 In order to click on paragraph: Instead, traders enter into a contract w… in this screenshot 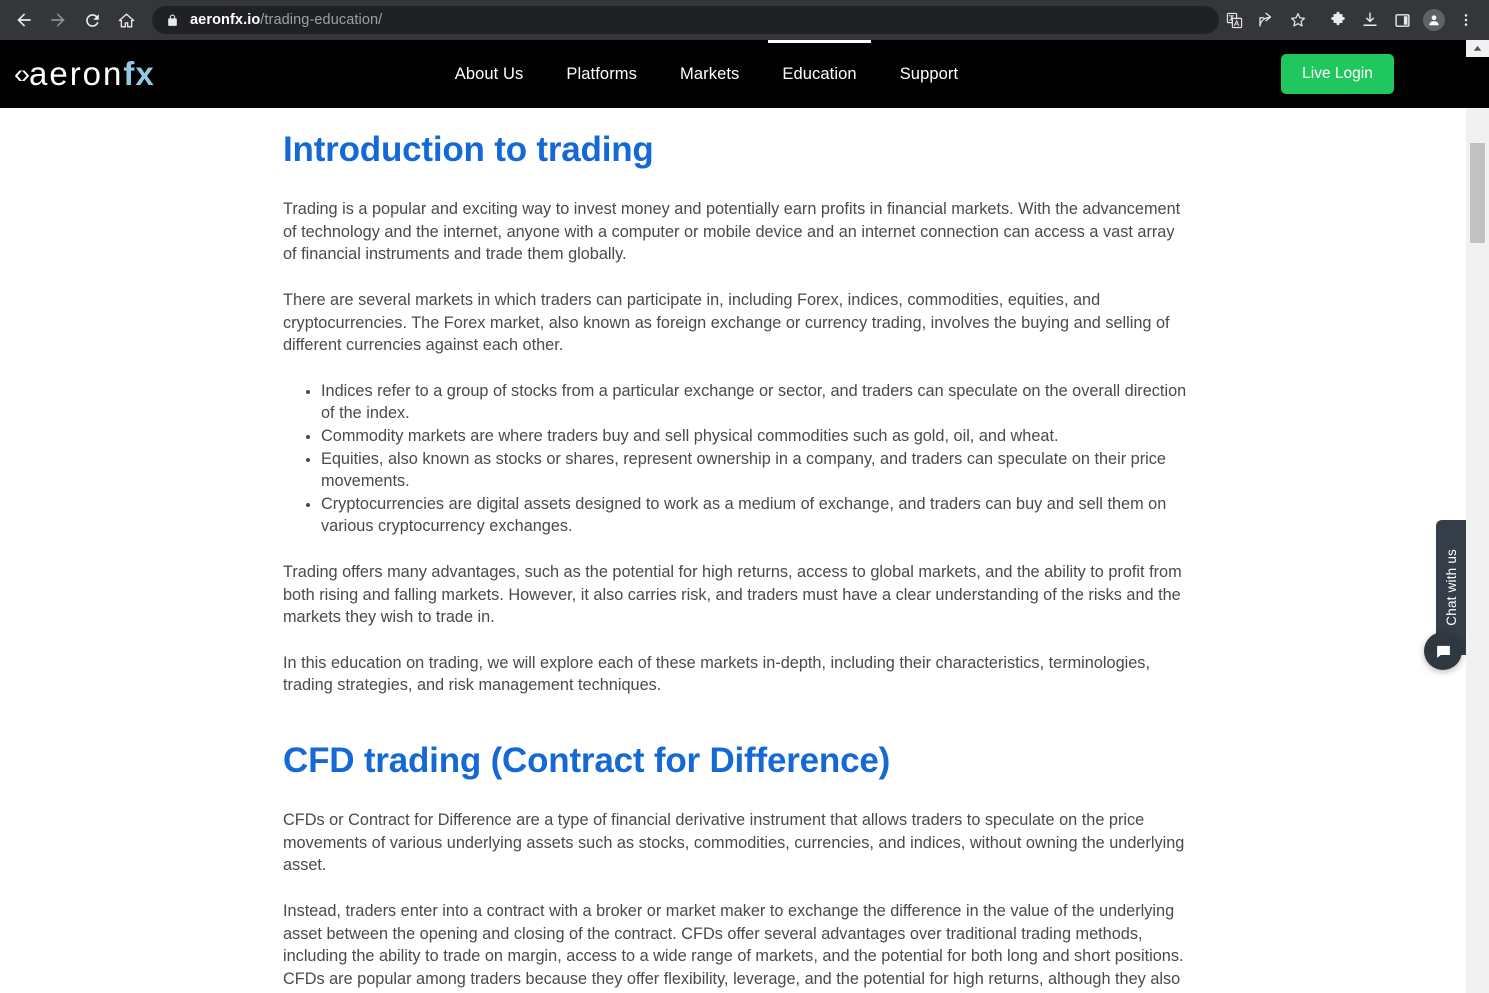, I will do `click(733, 947)`.